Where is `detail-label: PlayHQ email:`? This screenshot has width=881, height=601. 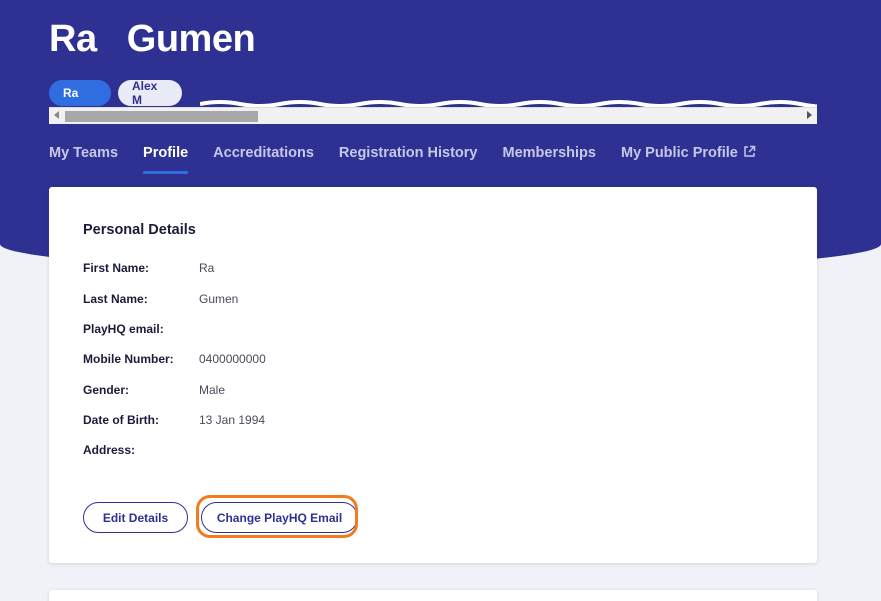
detail-label: PlayHQ email: is located at coordinates (123, 329).